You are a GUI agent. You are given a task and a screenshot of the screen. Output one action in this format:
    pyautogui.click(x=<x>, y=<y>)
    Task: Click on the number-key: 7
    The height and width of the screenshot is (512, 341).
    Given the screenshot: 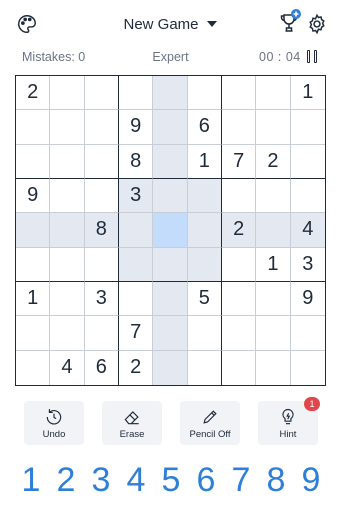 What is the action you would take?
    pyautogui.click(x=241, y=480)
    